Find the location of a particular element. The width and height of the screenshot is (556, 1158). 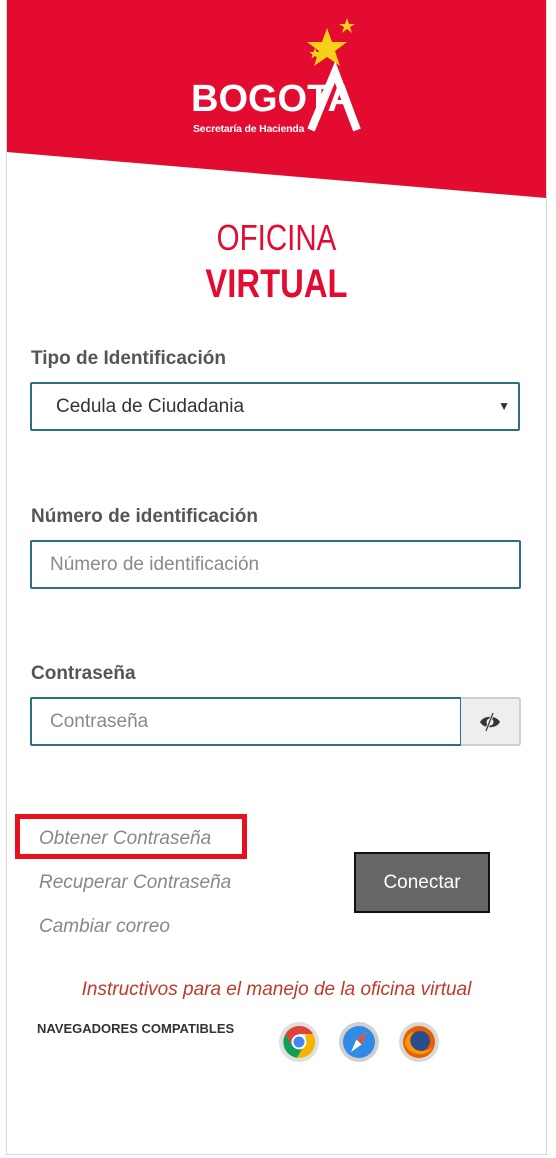

heading-oficina: OFICINA is located at coordinates (276, 237).